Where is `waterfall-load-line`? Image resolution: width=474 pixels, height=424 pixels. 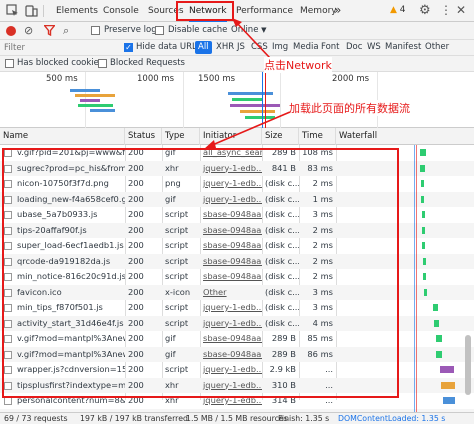
waterfall-load-line is located at coordinates (416, 278).